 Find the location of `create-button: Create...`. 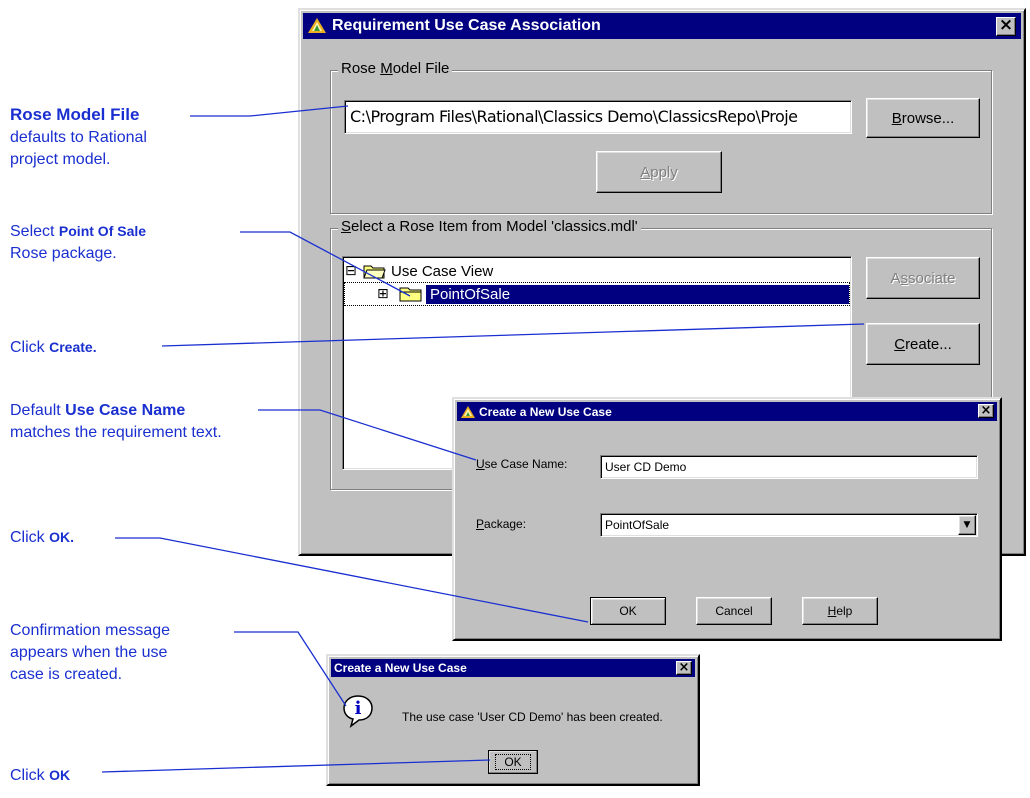

create-button: Create... is located at coordinates (923, 344).